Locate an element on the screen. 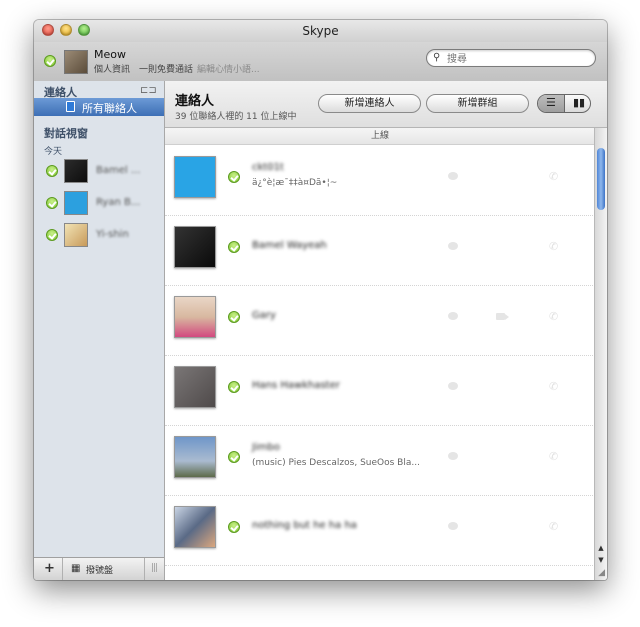 The height and width of the screenshot is (627, 640). scroll-up-icon: ▲ is located at coordinates (601, 550).